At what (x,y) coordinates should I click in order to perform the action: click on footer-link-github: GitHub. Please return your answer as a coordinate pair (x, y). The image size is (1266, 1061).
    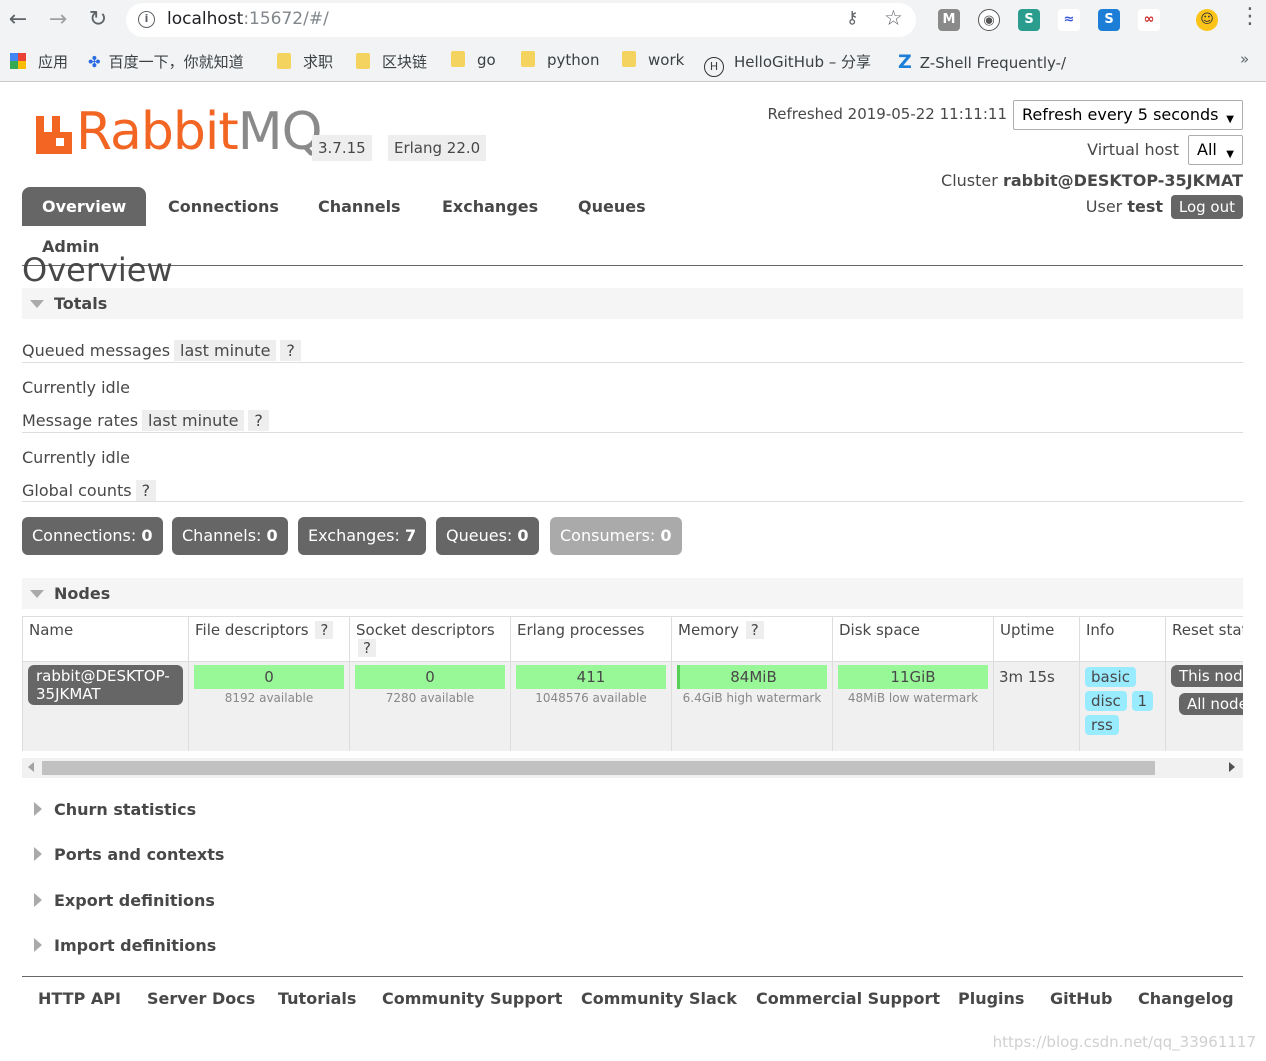
    Looking at the image, I should click on (1081, 998).